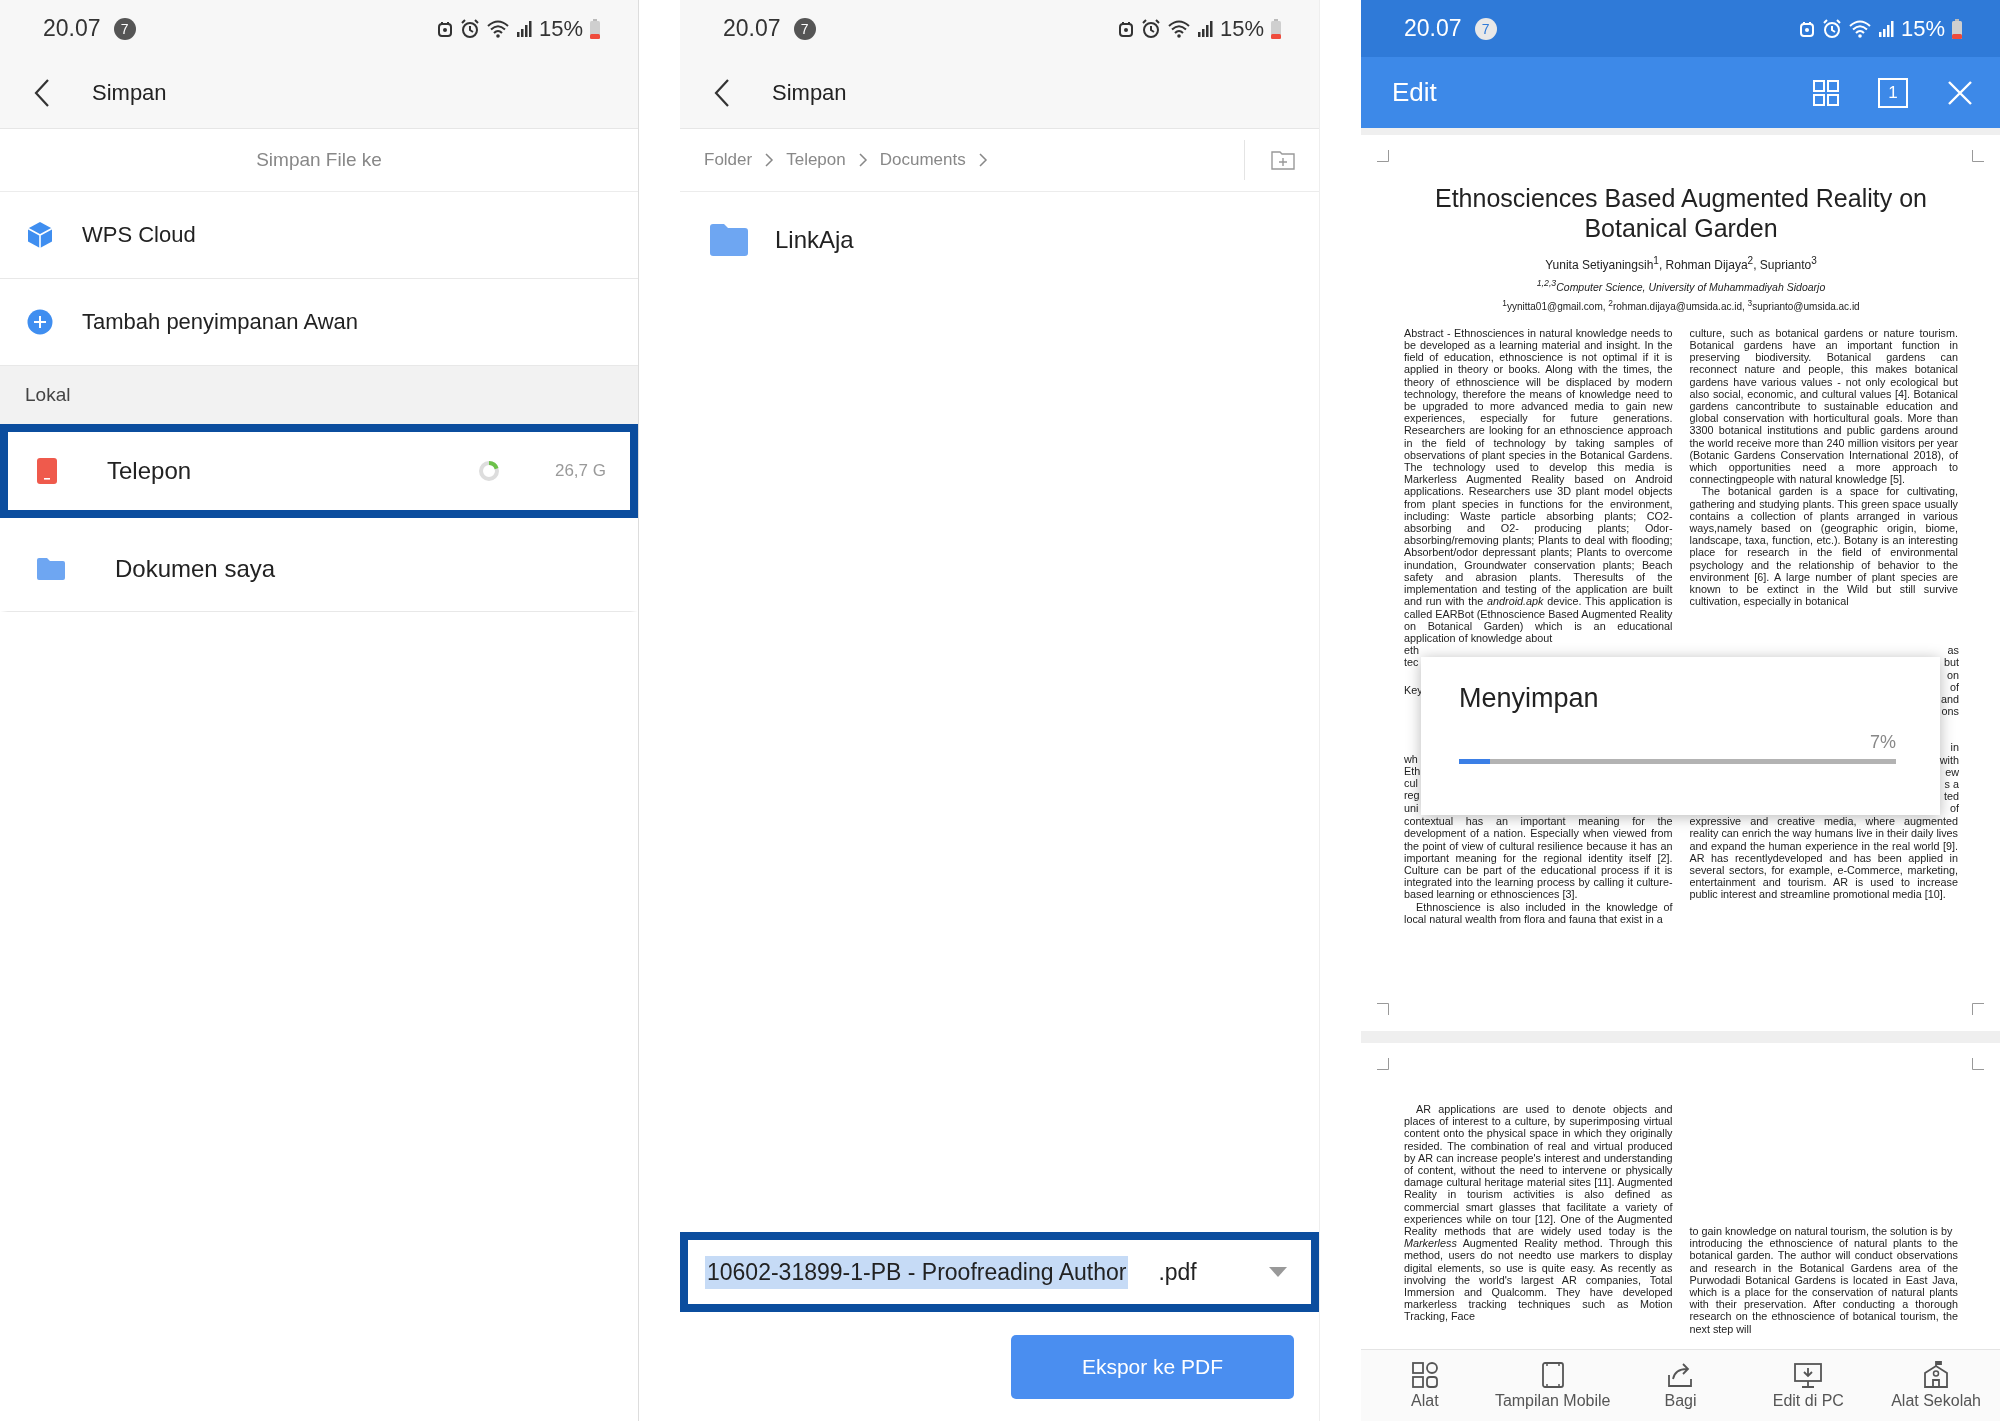  Describe the element at coordinates (48, 395) in the screenshot. I see `section-heading: Lokal` at that location.